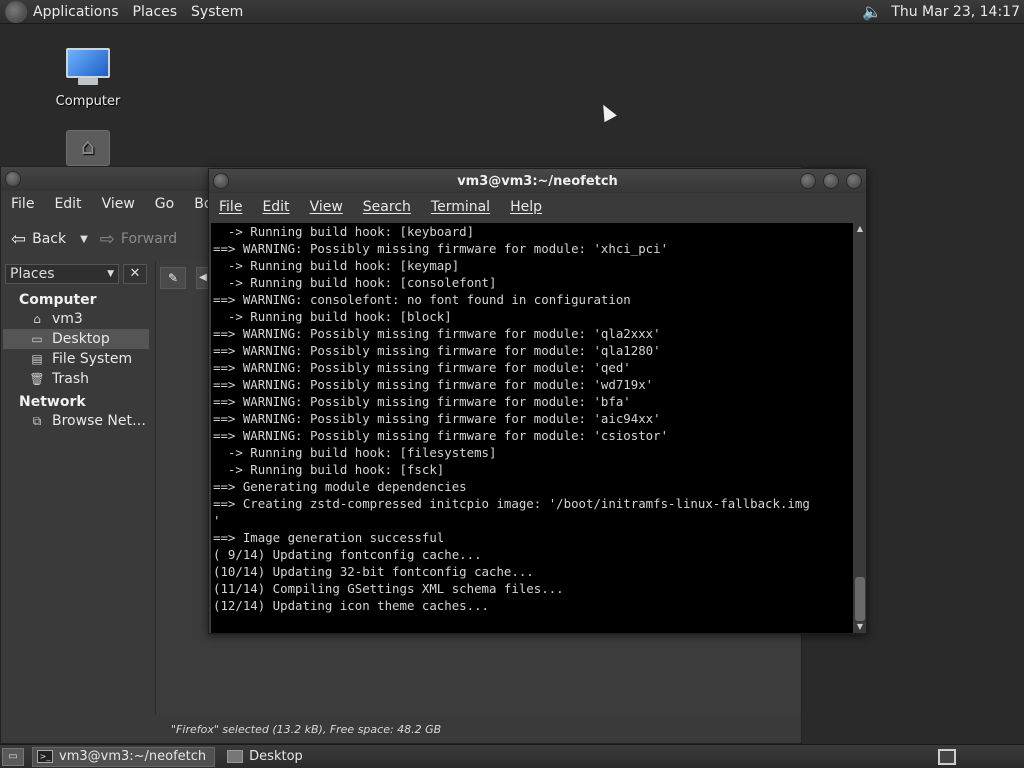 The width and height of the screenshot is (1024, 768). Describe the element at coordinates (860, 428) in the screenshot. I see `terminal-scrollbar: ▲ ▼` at that location.